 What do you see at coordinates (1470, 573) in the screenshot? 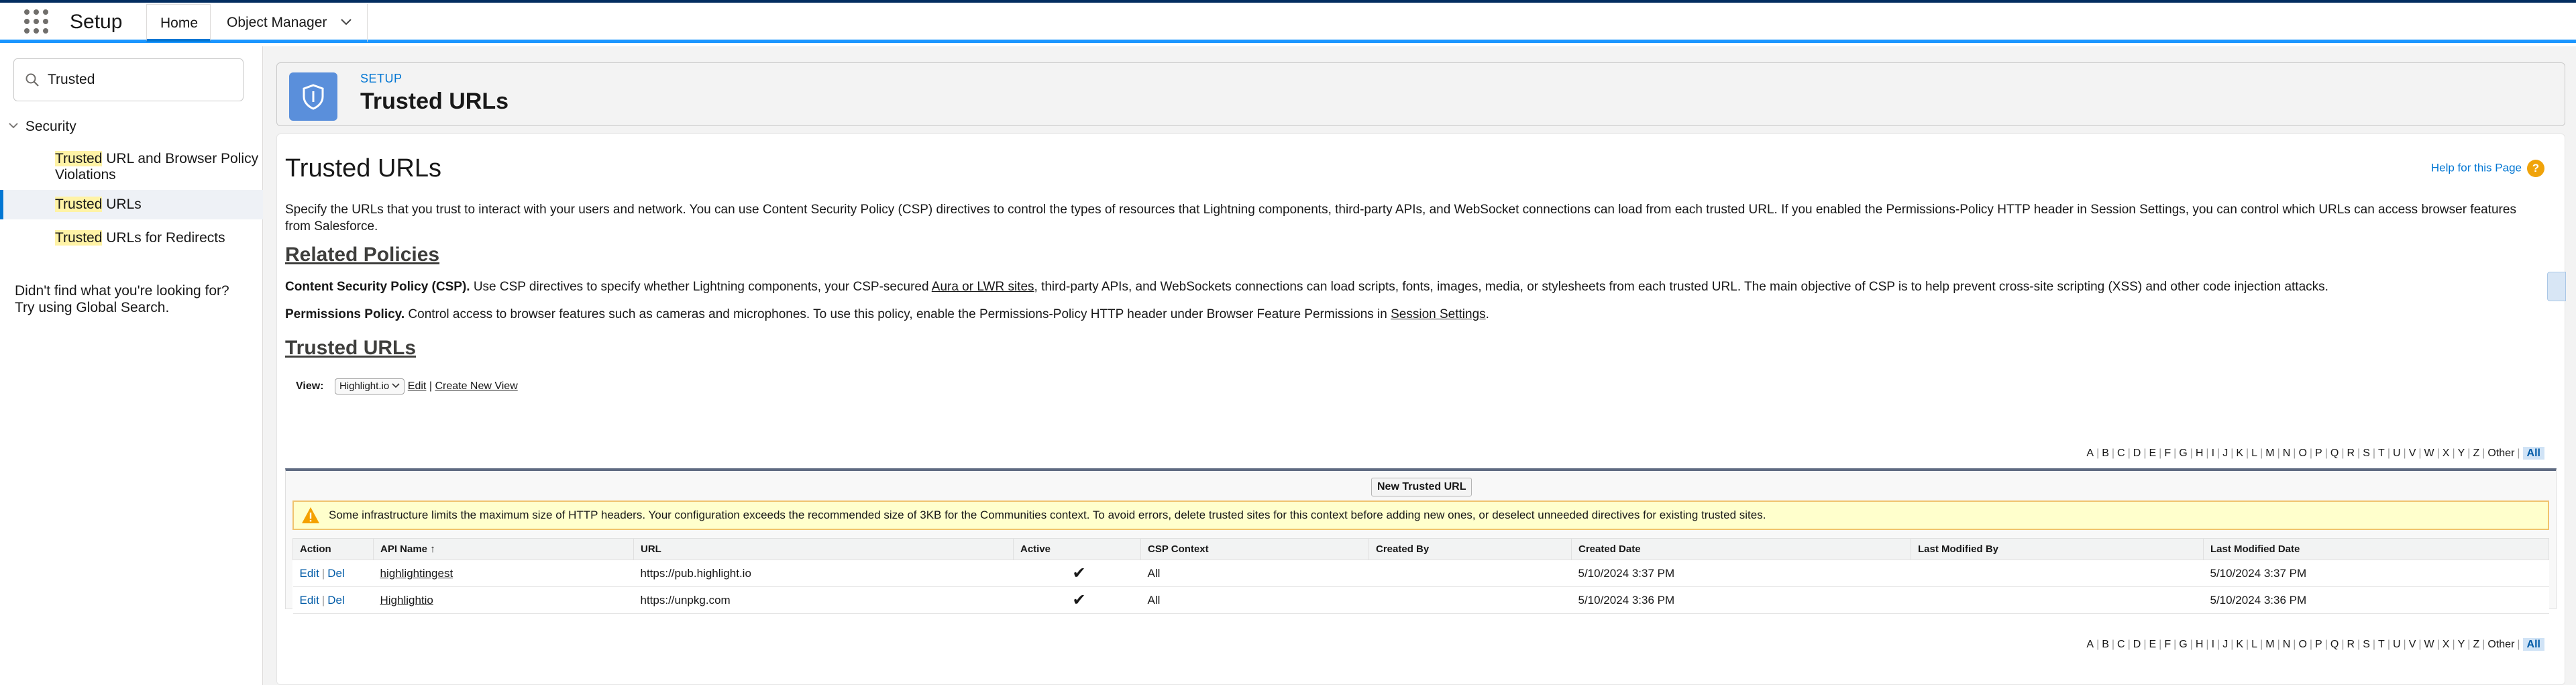
I see `created-by-cell` at bounding box center [1470, 573].